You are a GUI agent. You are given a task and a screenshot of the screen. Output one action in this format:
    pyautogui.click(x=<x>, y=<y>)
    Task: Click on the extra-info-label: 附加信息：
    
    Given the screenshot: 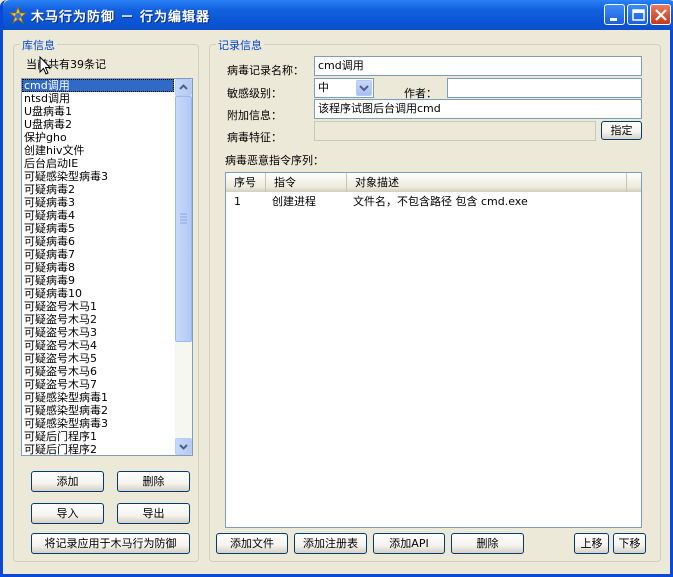 What is the action you would take?
    pyautogui.click(x=254, y=115)
    